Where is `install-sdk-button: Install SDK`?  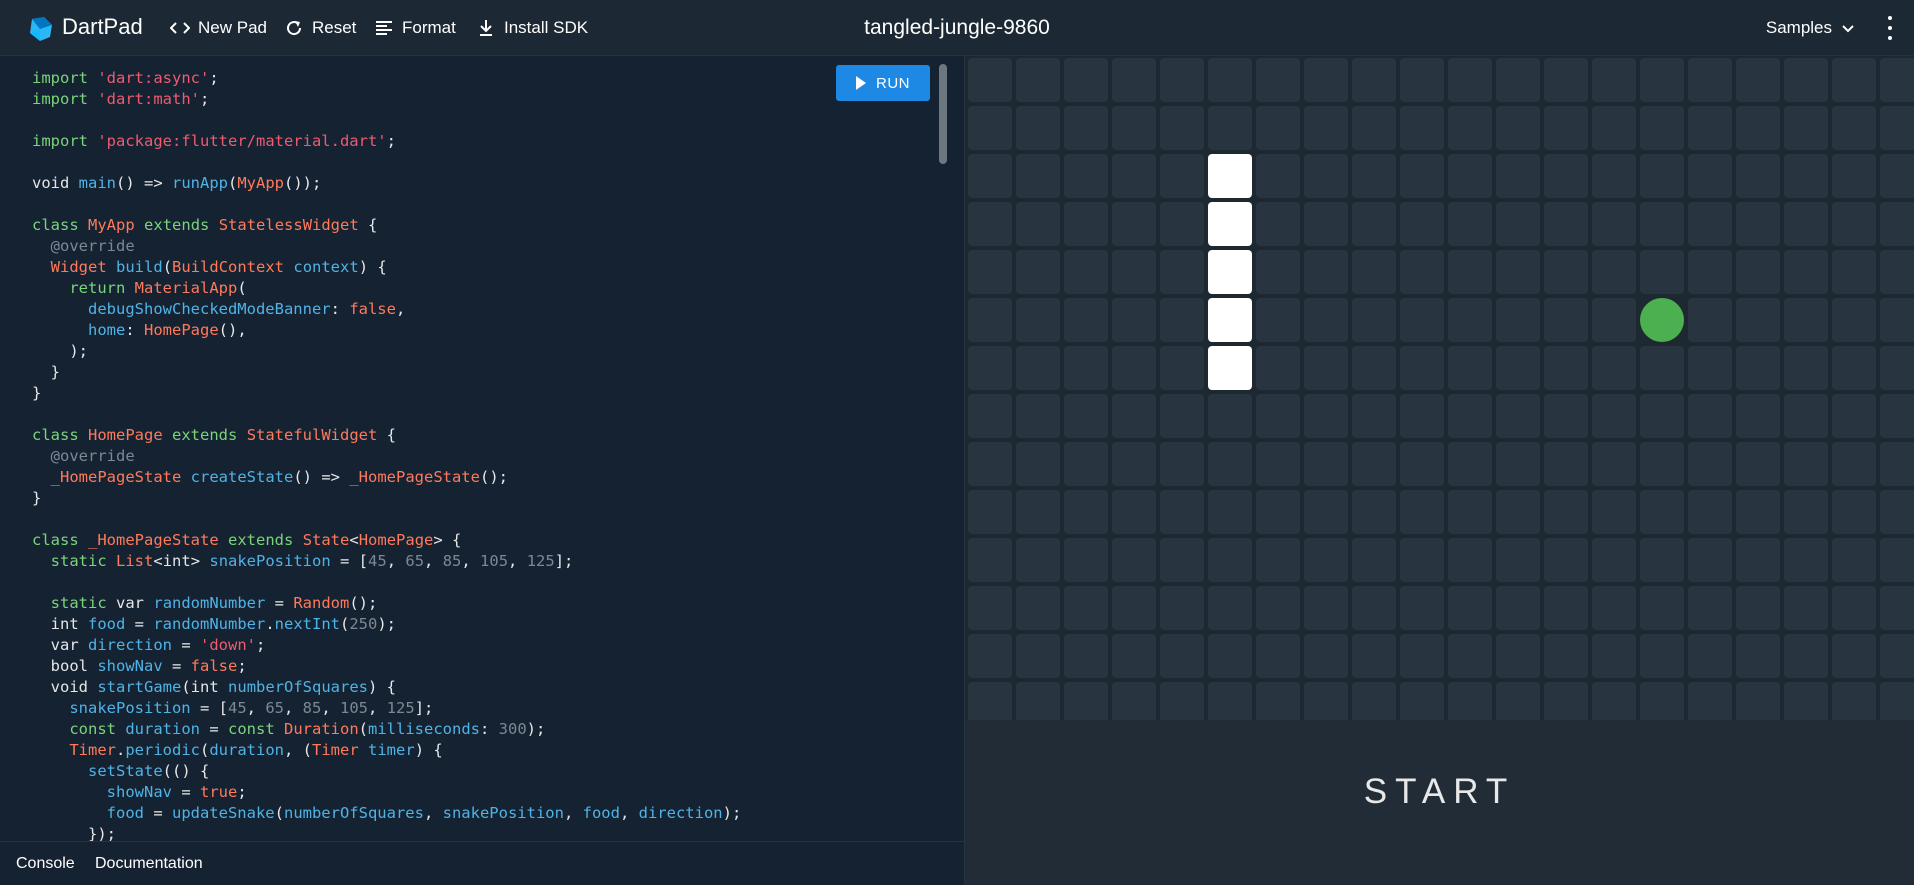 install-sdk-button: Install SDK is located at coordinates (532, 28).